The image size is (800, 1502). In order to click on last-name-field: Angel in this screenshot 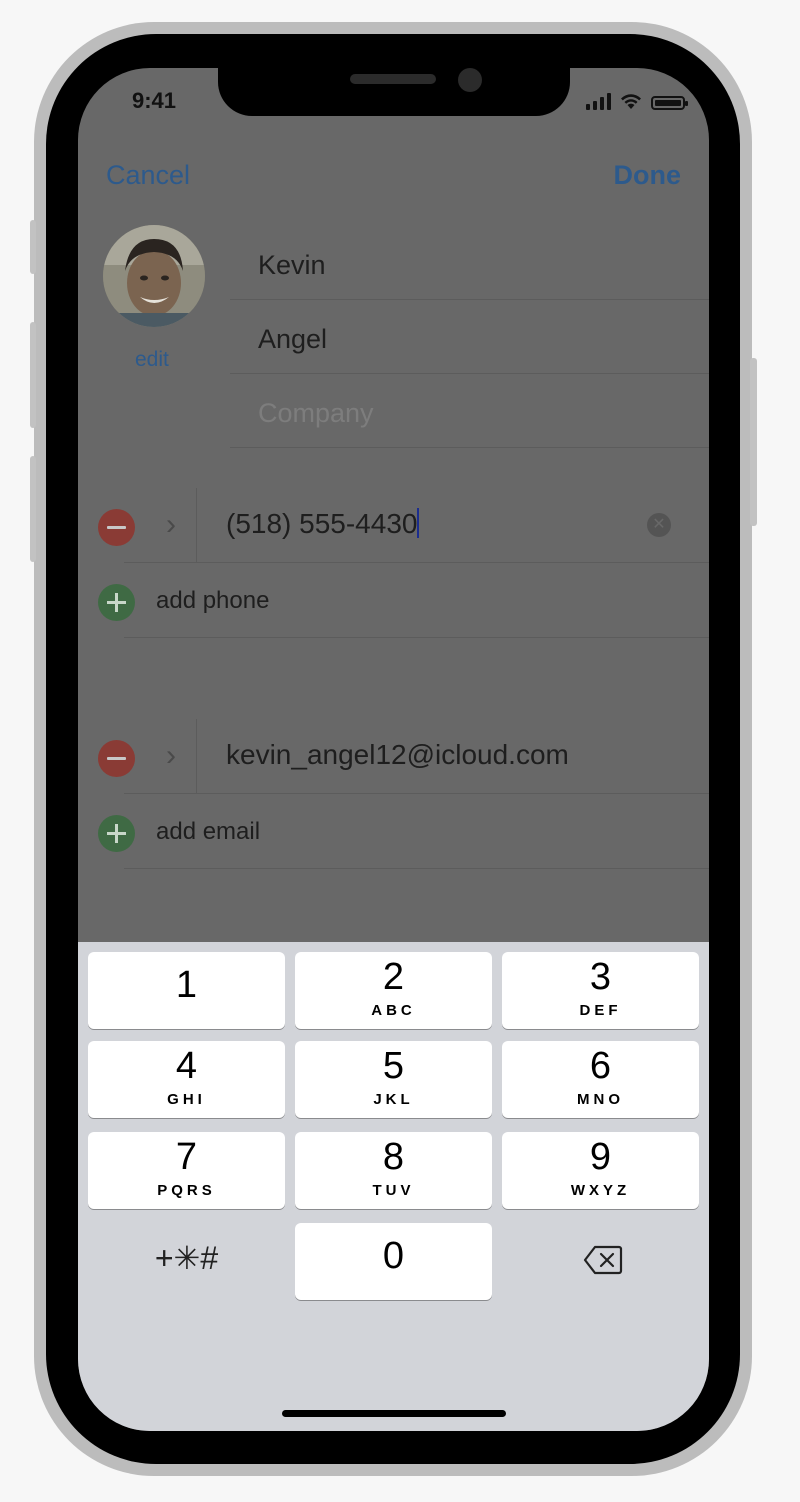, I will do `click(469, 337)`.